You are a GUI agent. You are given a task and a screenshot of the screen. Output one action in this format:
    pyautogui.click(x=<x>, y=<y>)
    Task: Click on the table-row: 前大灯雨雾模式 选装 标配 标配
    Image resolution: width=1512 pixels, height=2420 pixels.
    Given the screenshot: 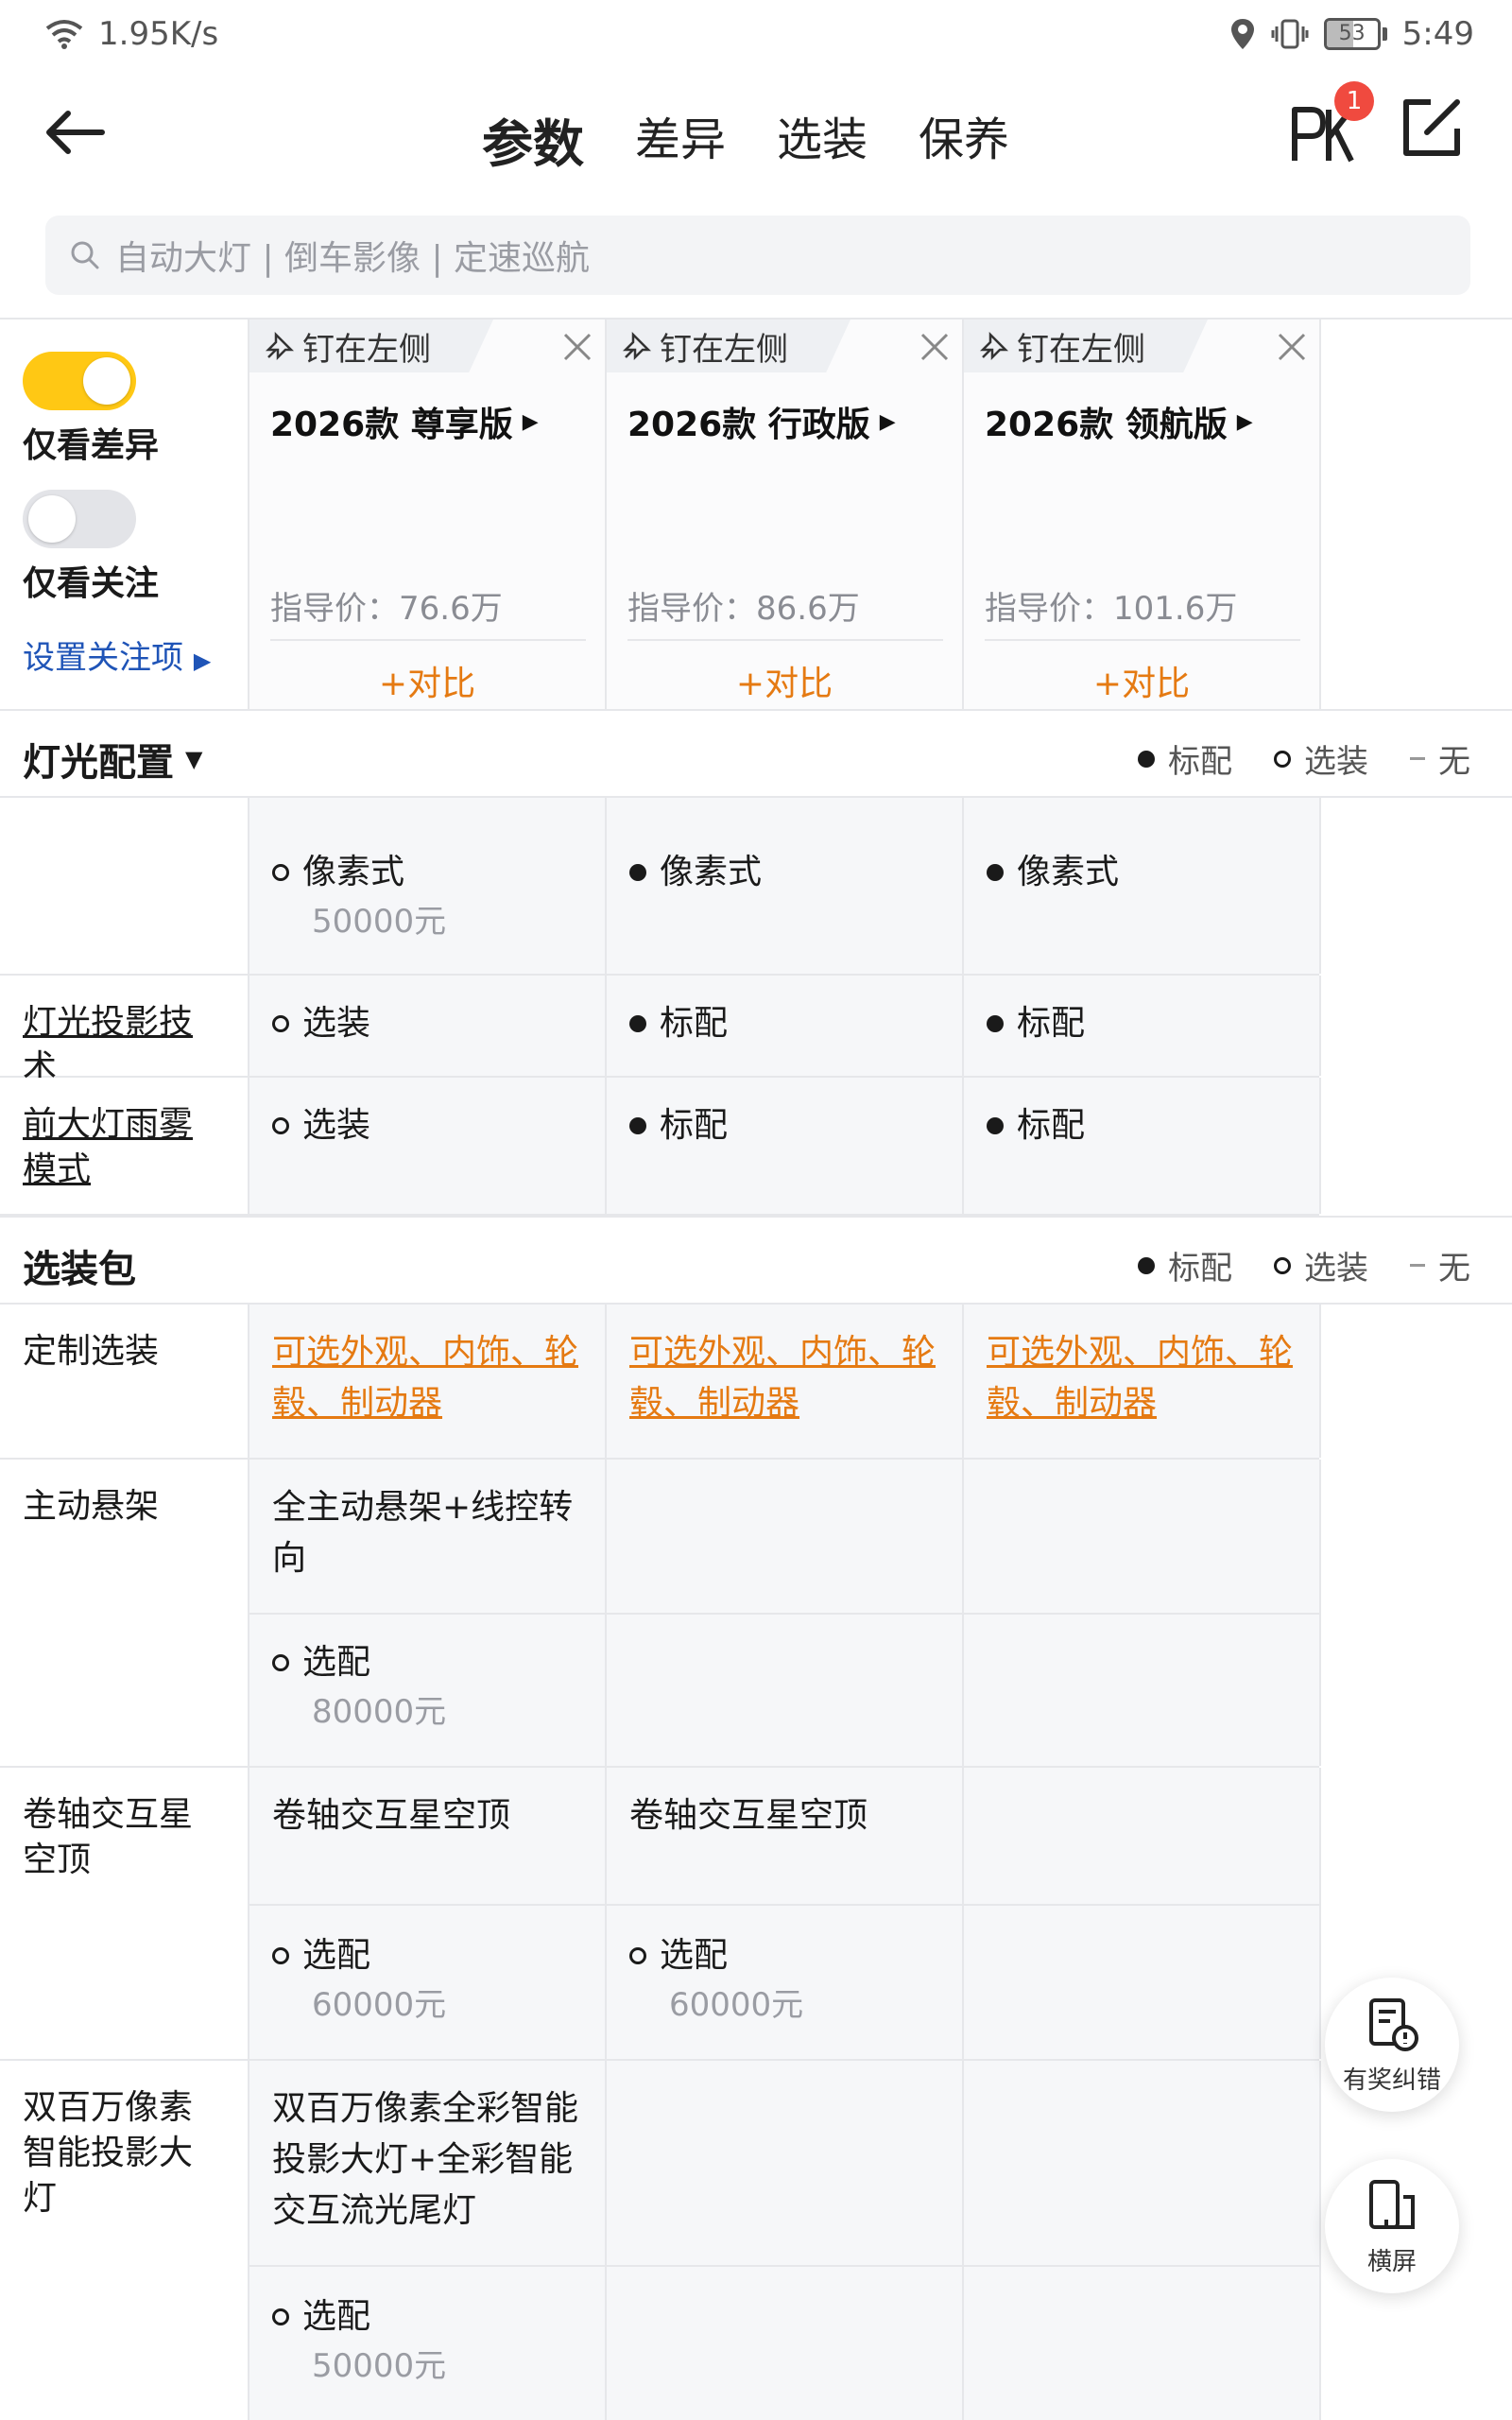 What is the action you would take?
    pyautogui.click(x=660, y=1147)
    